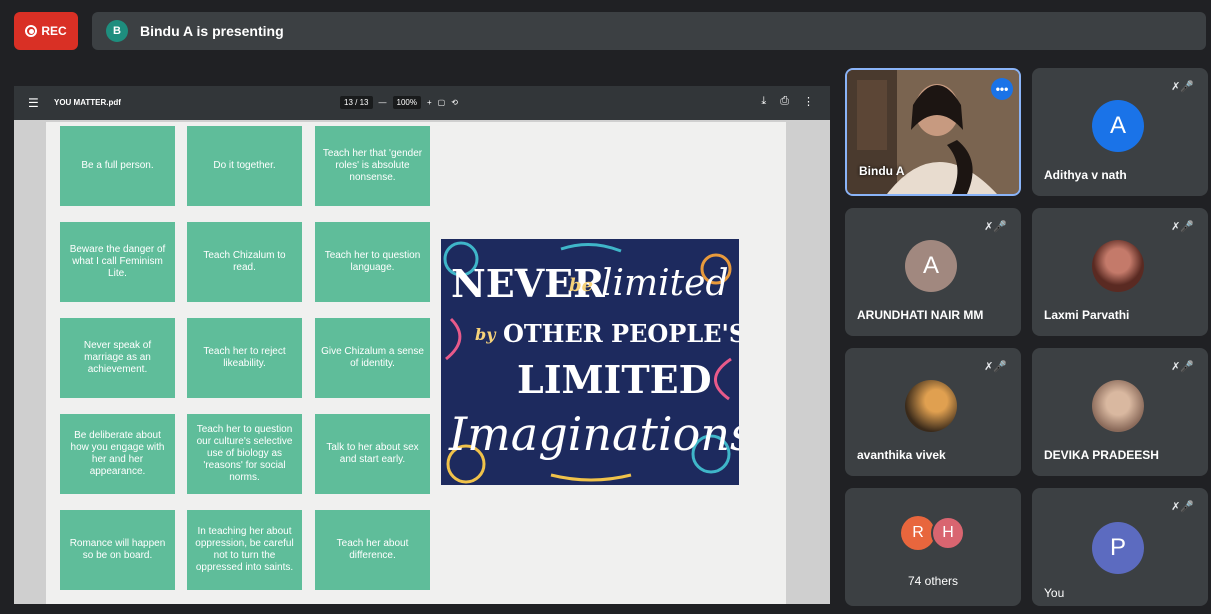 Image resolution: width=1211 pixels, height=614 pixels. I want to click on tip-card: Give Chizalum a sense of identity., so click(372, 358).